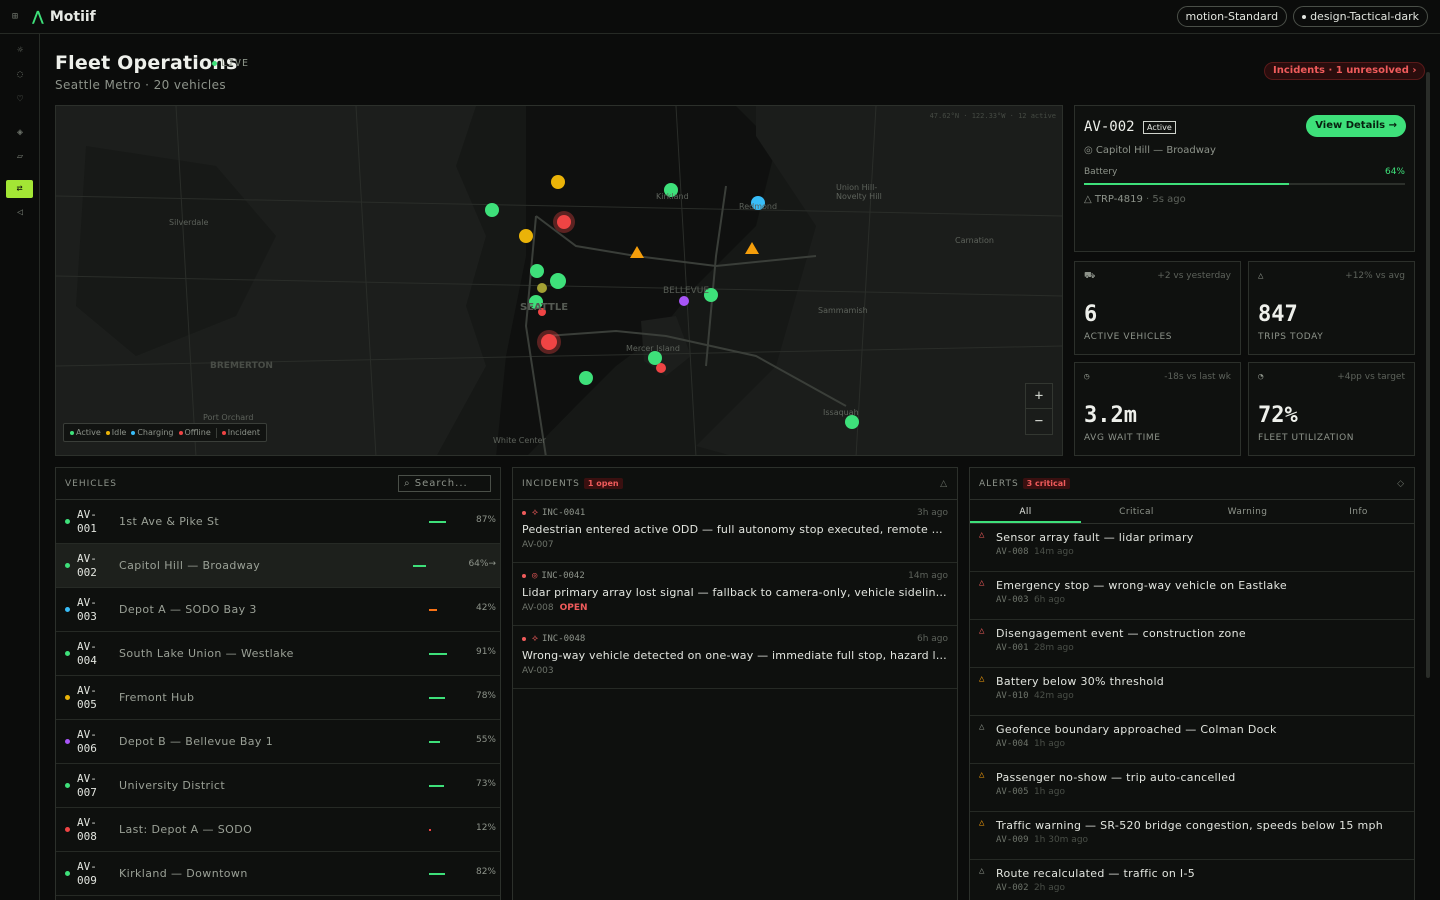  What do you see at coordinates (20, 133) in the screenshot?
I see `component-icon: ◈` at bounding box center [20, 133].